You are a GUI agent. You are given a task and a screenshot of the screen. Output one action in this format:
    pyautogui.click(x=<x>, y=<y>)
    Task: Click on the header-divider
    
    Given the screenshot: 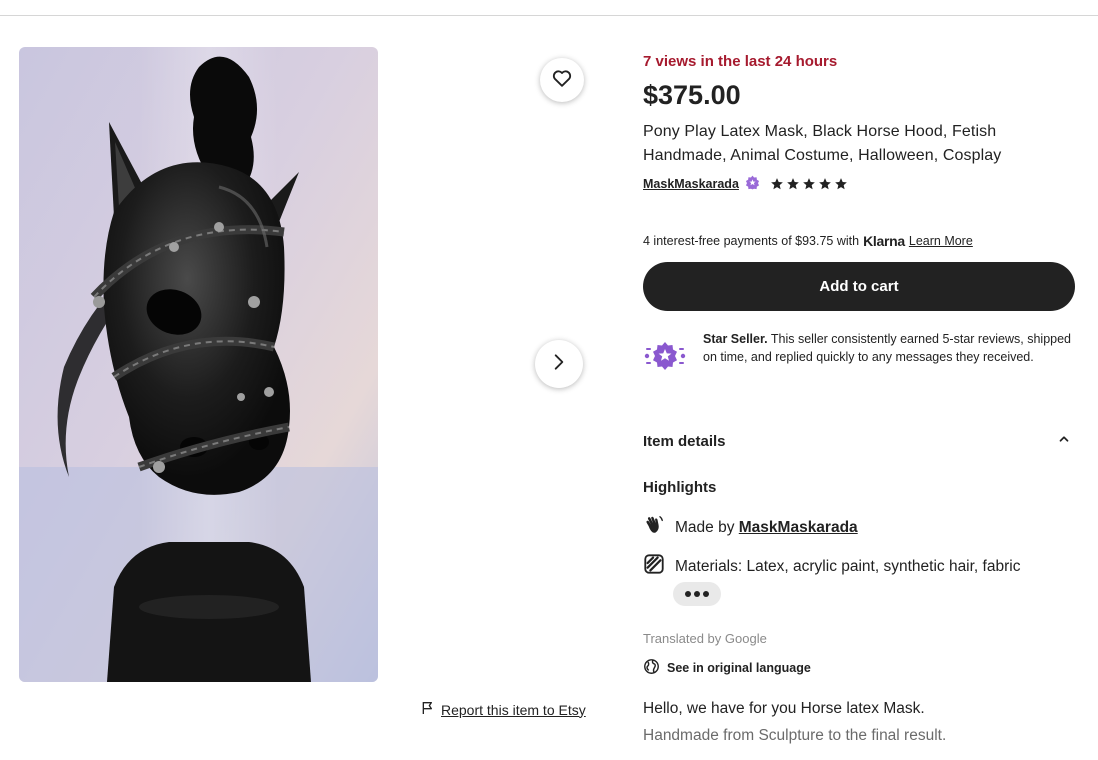 What is the action you would take?
    pyautogui.click(x=549, y=15)
    